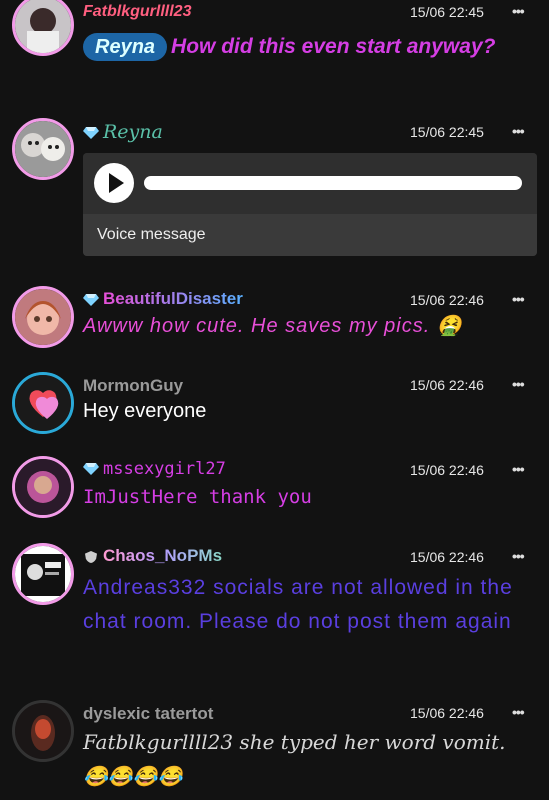  I want to click on username-text: Reyna, so click(133, 132).